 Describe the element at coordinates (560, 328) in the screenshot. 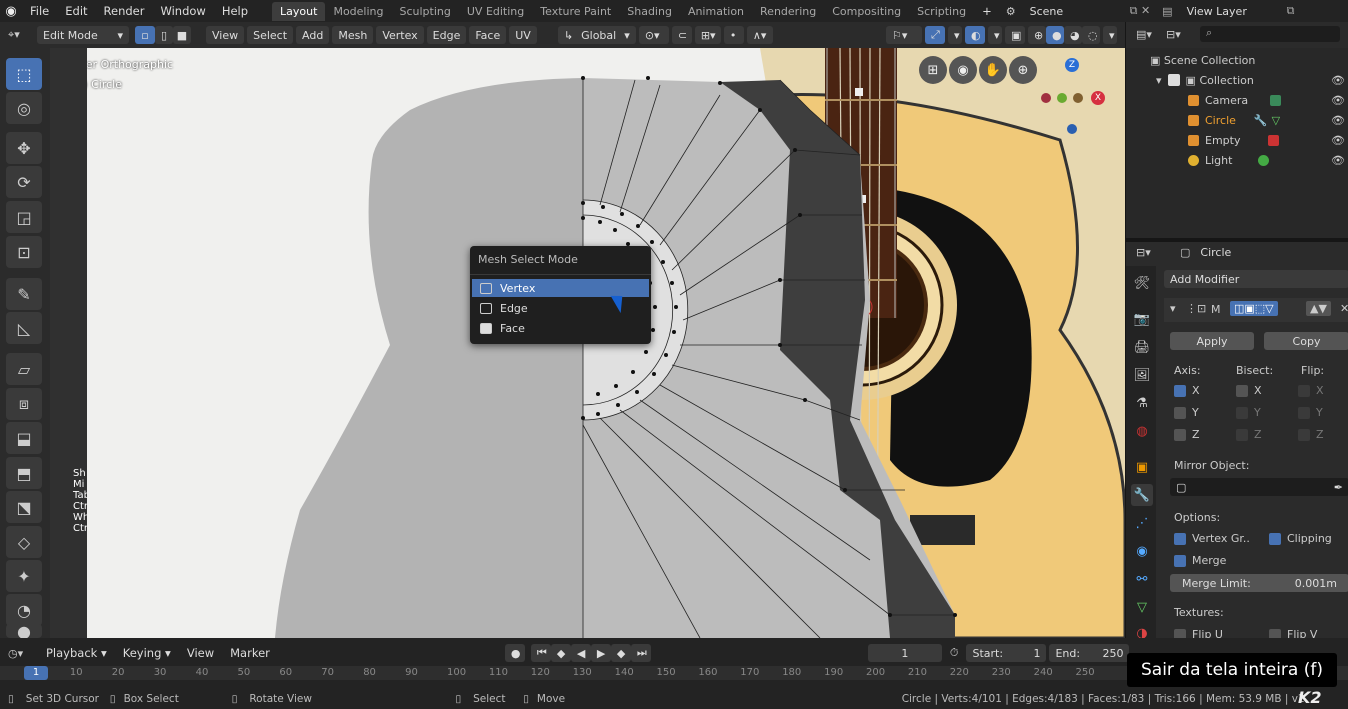

I see `face-mode-item: Face` at that location.